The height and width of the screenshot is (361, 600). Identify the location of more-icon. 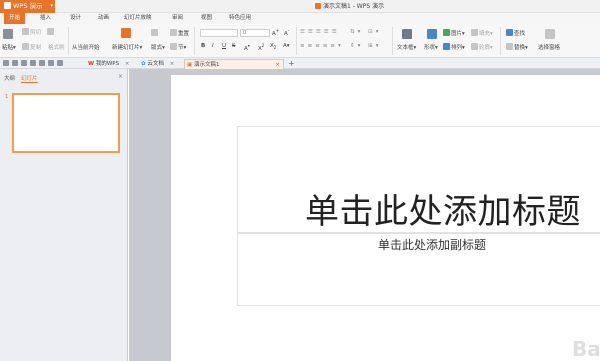
(60, 63).